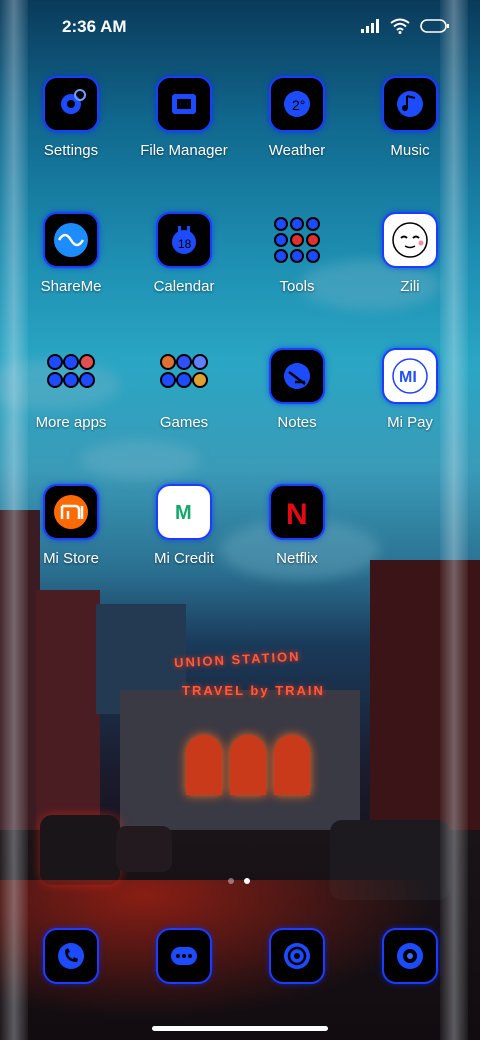 The width and height of the screenshot is (480, 1040). What do you see at coordinates (297, 558) in the screenshot?
I see `app-label: Netflix` at bounding box center [297, 558].